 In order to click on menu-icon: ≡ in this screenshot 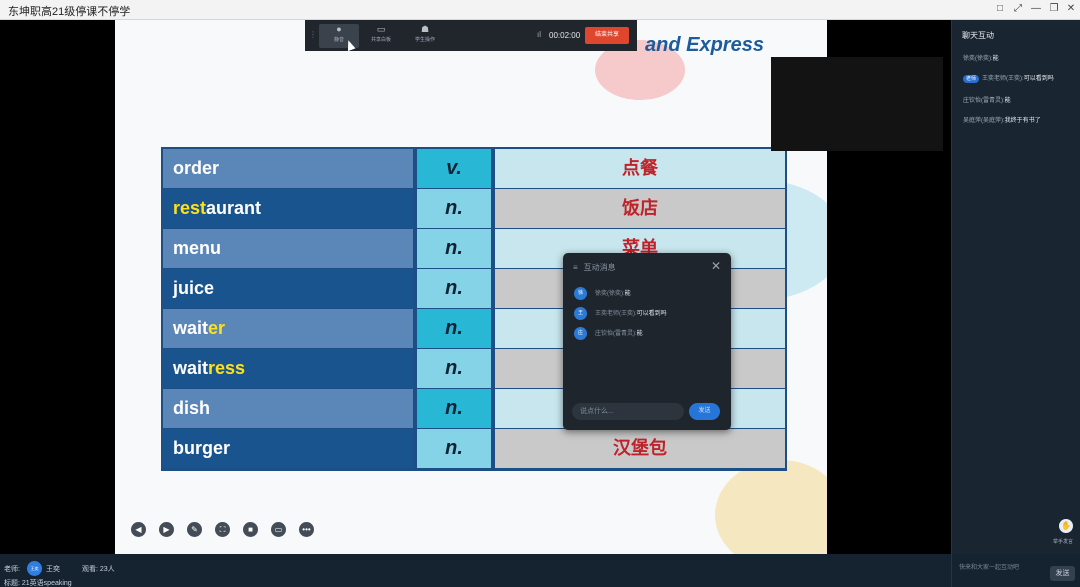, I will do `click(575, 267)`.